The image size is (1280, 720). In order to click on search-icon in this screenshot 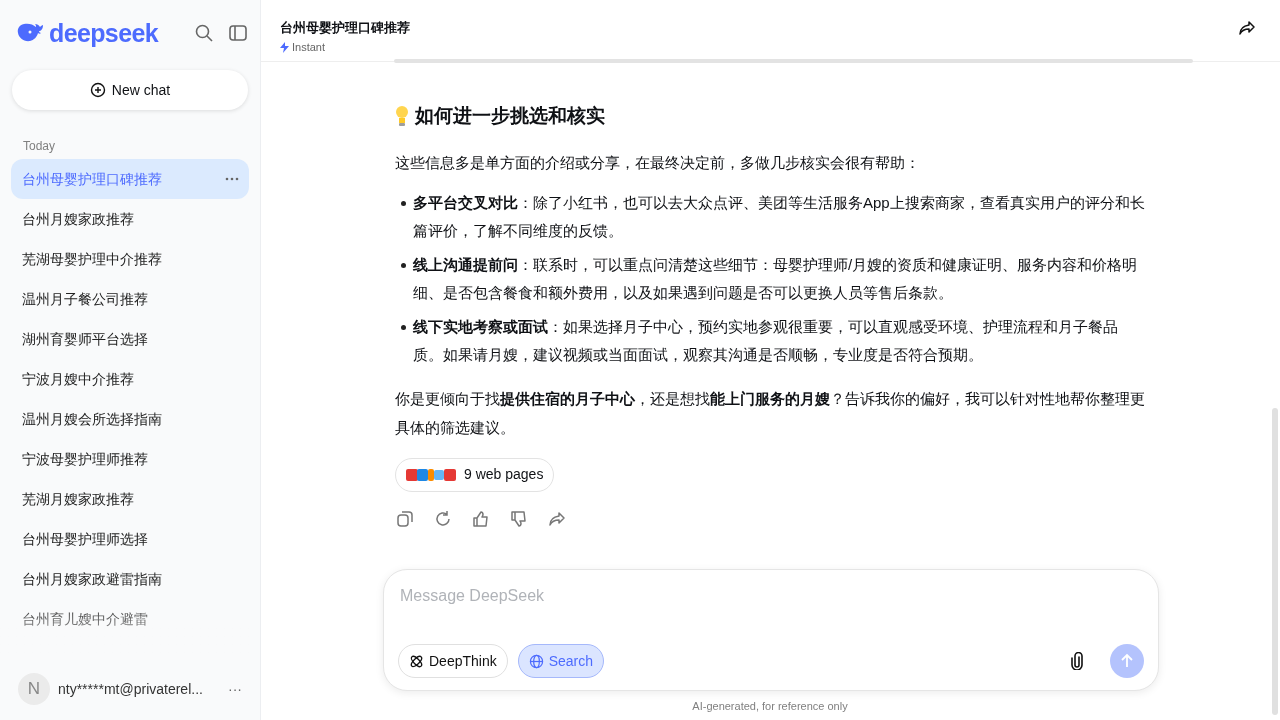, I will do `click(204, 33)`.